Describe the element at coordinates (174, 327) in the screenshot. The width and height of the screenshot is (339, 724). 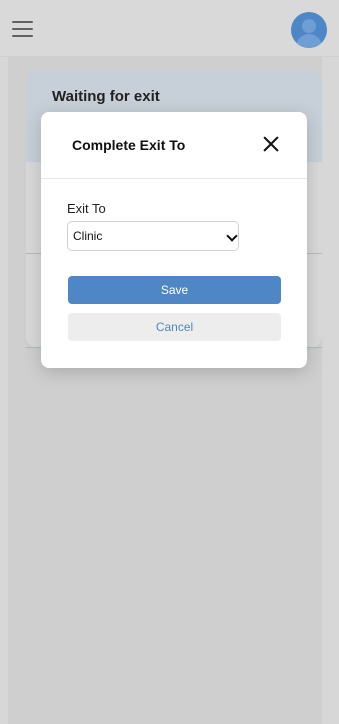
I see `cancel-button: Cancel` at that location.